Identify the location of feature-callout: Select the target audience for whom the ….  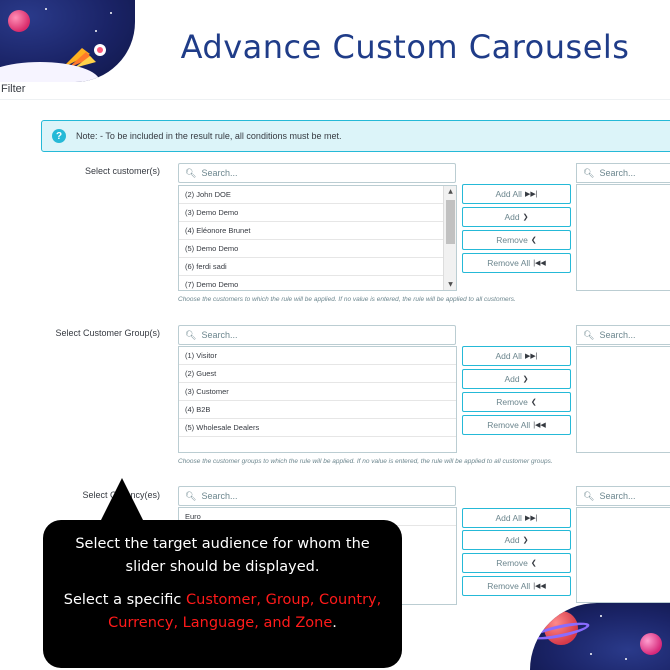
(222, 594).